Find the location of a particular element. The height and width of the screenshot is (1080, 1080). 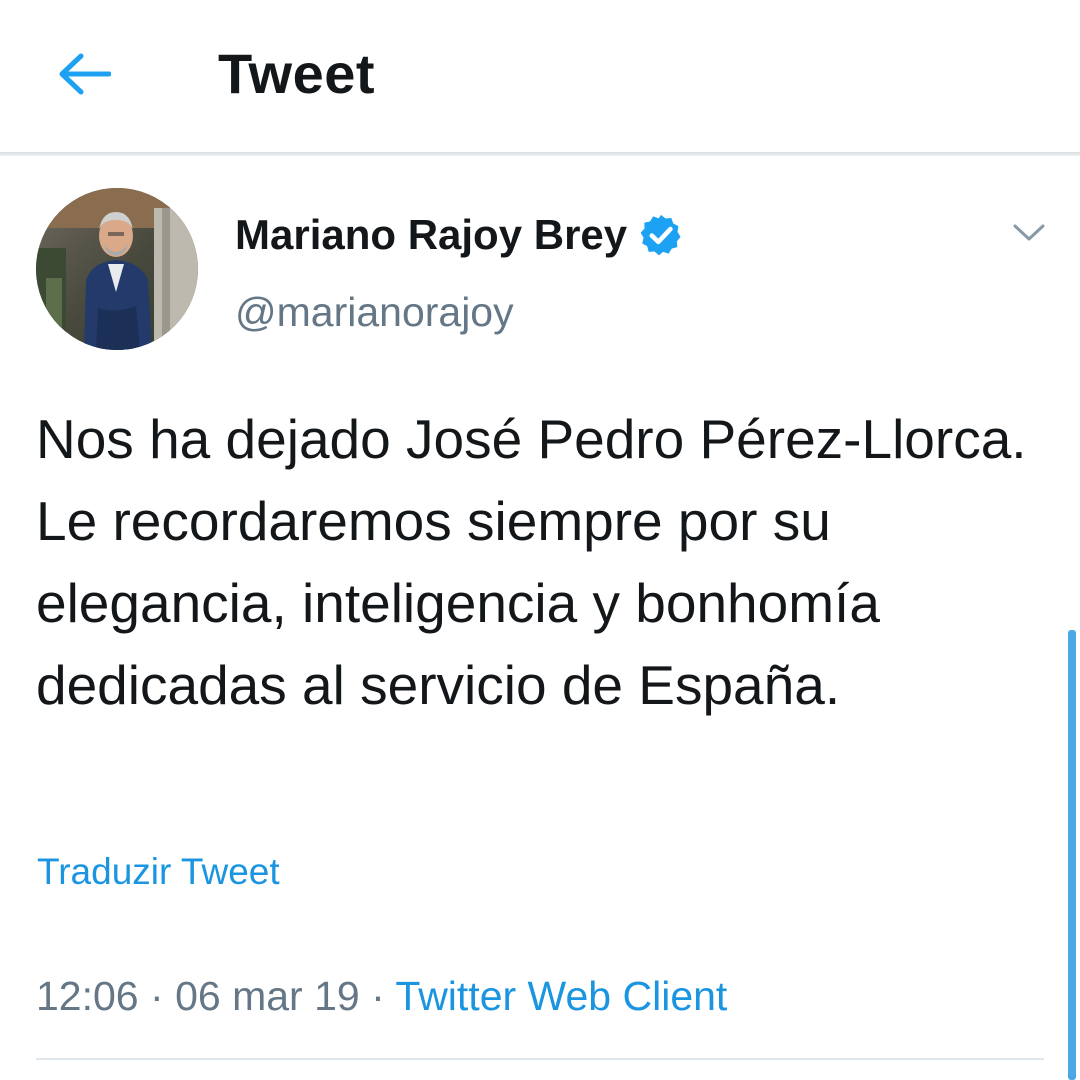

back-button is located at coordinates (84, 74).